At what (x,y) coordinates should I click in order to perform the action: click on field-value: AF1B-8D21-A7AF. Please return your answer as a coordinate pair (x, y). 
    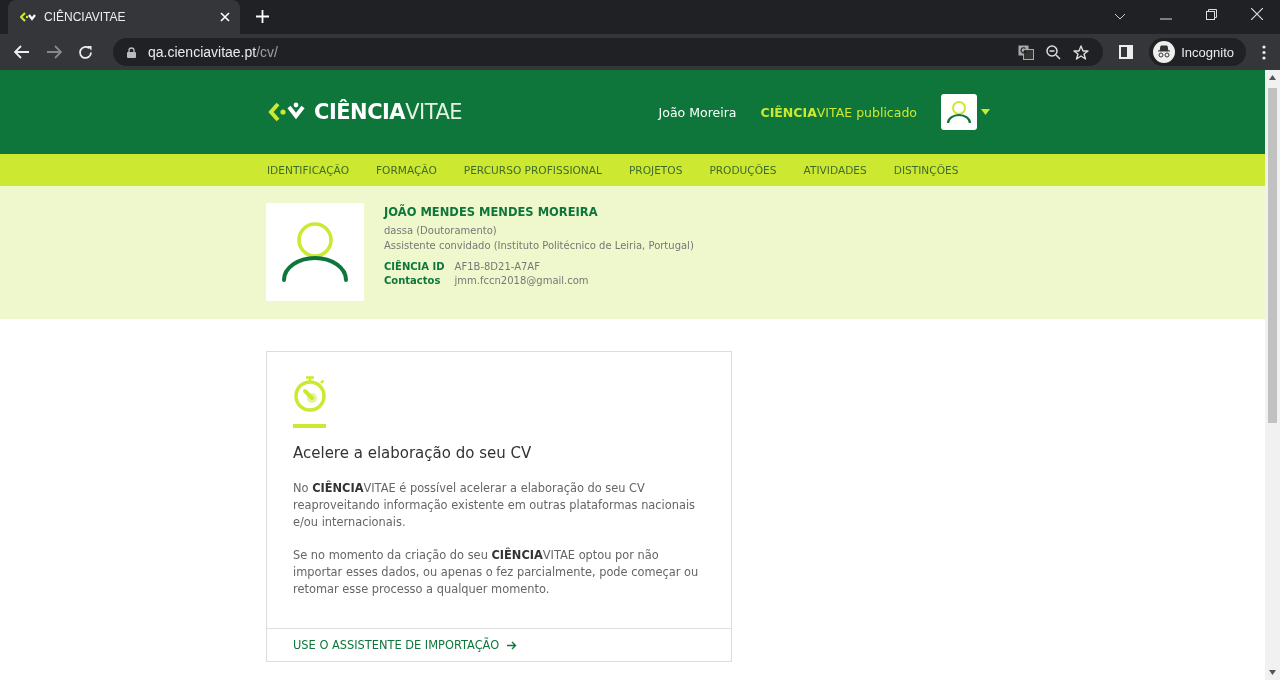
    Looking at the image, I should click on (497, 266).